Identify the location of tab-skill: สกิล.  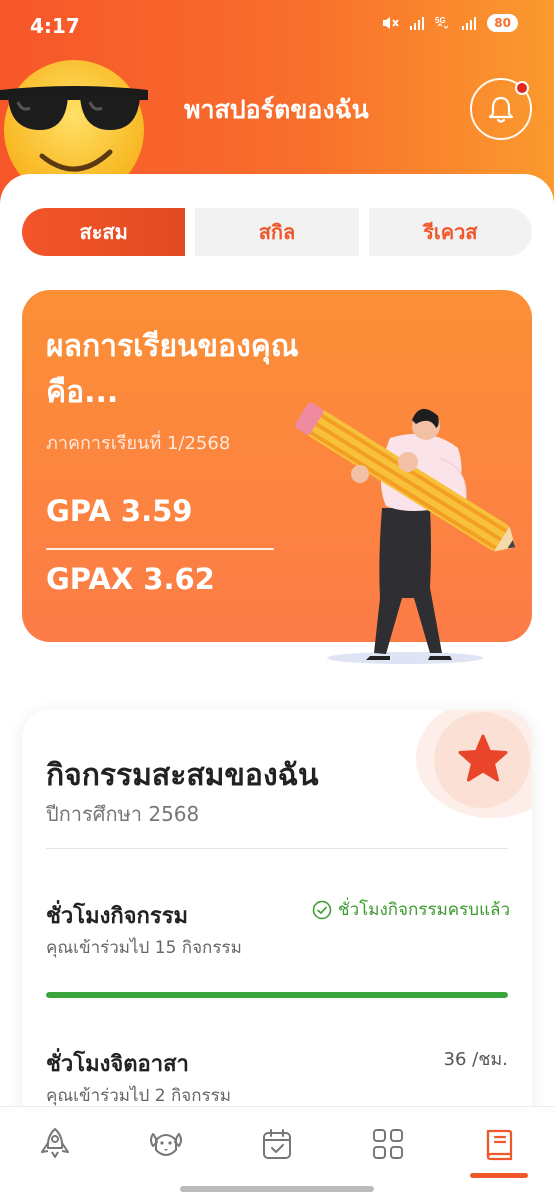
(277, 232).